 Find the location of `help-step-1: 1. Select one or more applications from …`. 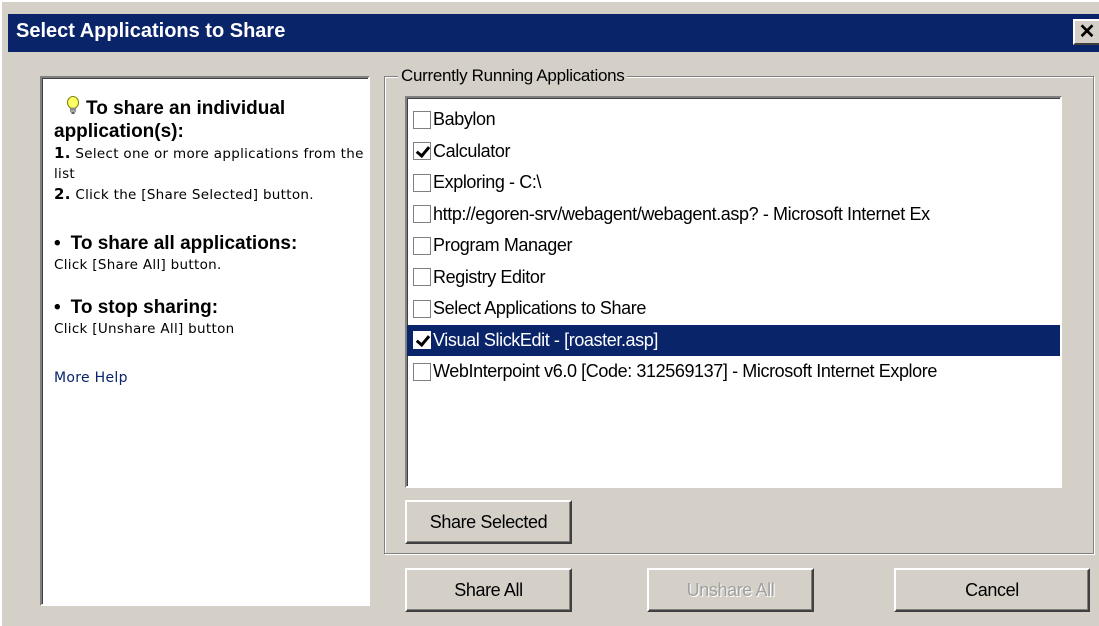

help-step-1: 1. Select one or more applications from … is located at coordinates (211, 163).